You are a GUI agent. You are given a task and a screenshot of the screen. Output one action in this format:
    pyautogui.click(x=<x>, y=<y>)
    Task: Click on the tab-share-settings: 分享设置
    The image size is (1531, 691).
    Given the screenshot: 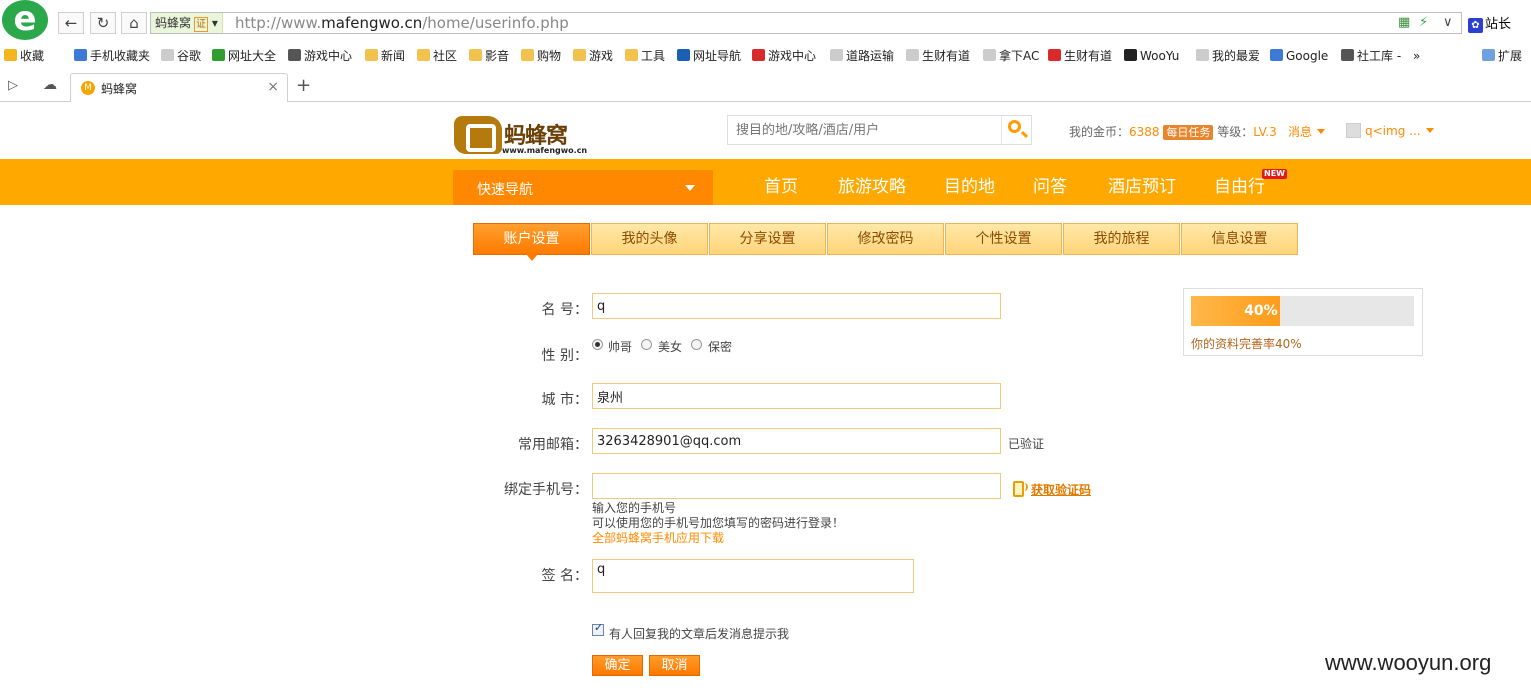 What is the action you would take?
    pyautogui.click(x=767, y=239)
    